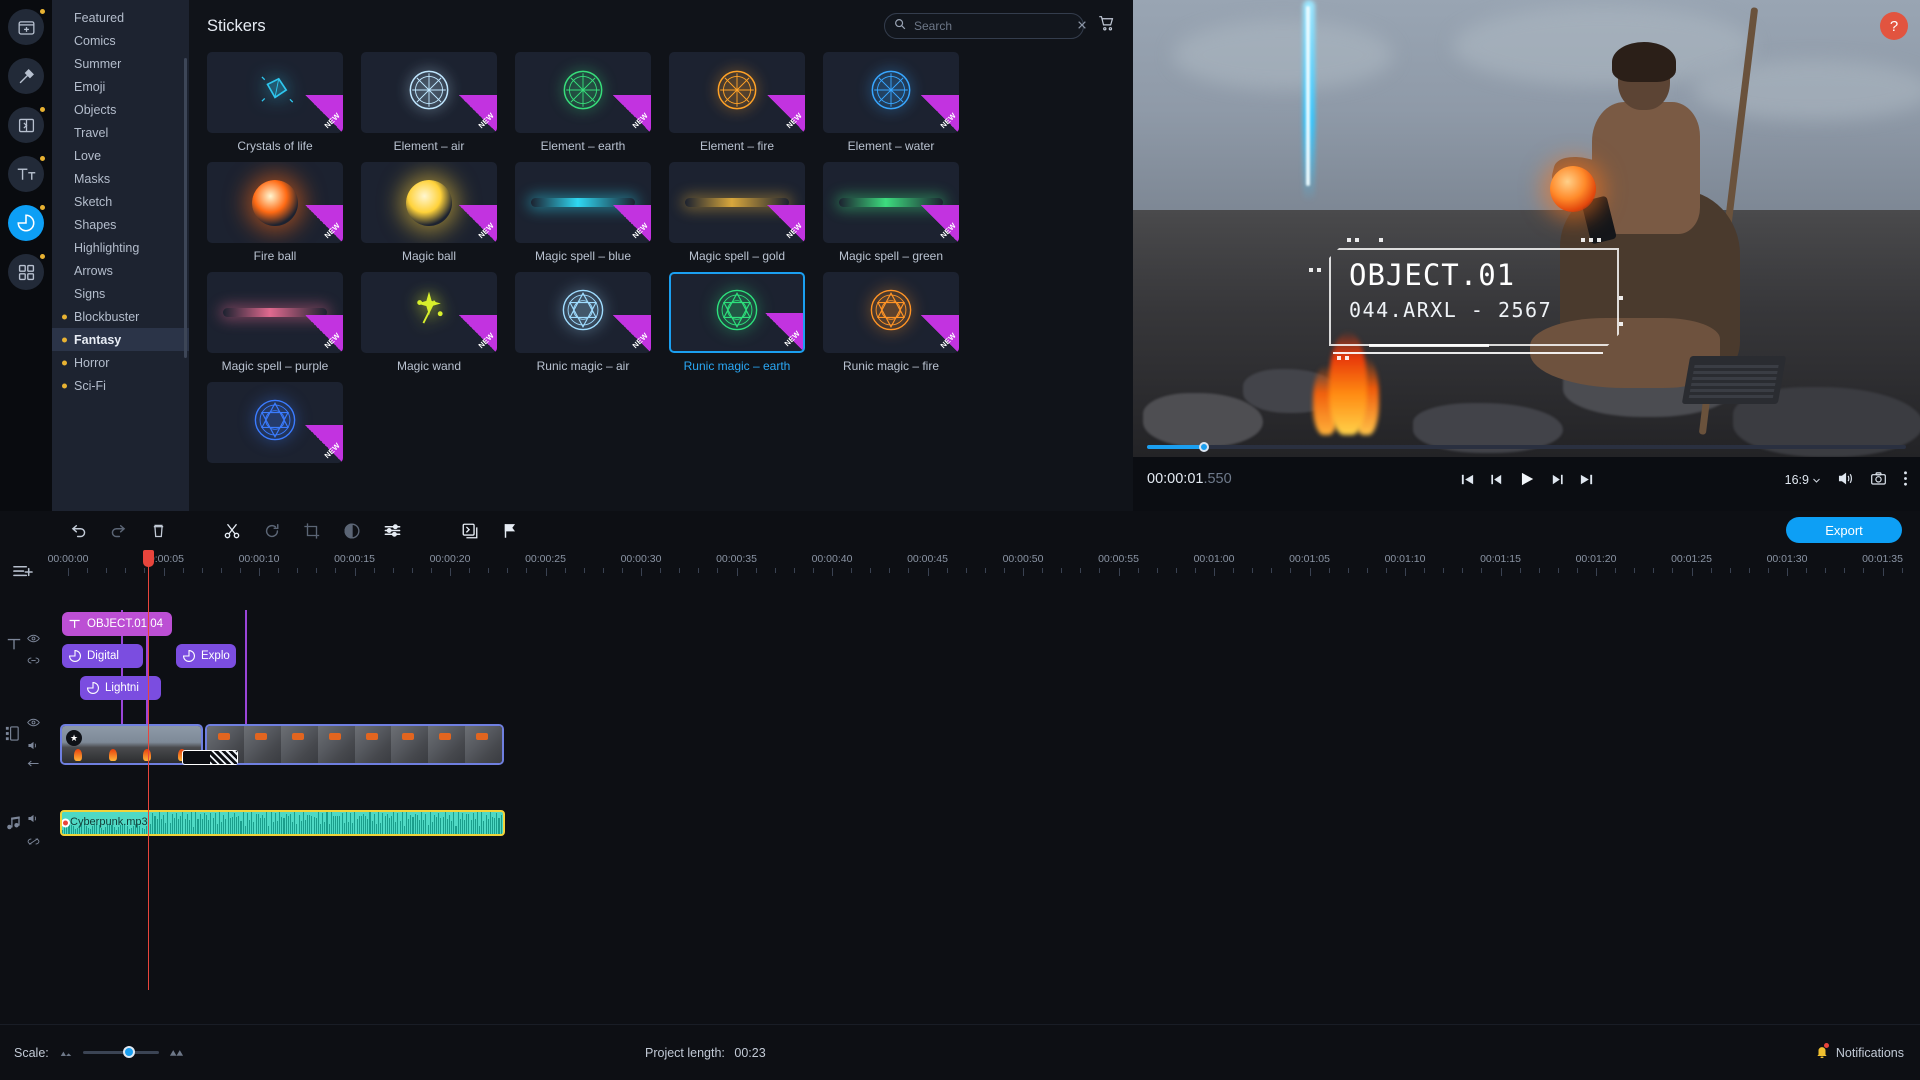  Describe the element at coordinates (206, 656) in the screenshot. I see `sticker-clip: Explo` at that location.